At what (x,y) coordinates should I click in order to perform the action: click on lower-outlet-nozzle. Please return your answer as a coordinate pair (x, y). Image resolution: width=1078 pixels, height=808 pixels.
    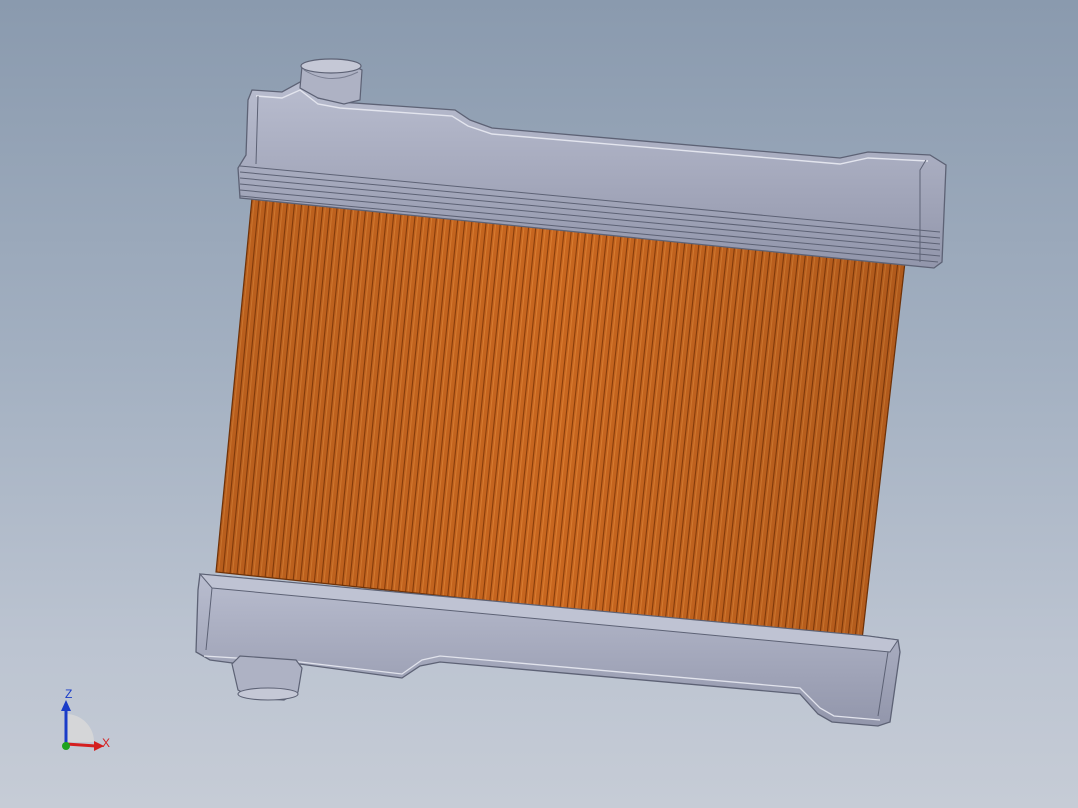
    Looking at the image, I should click on (267, 678).